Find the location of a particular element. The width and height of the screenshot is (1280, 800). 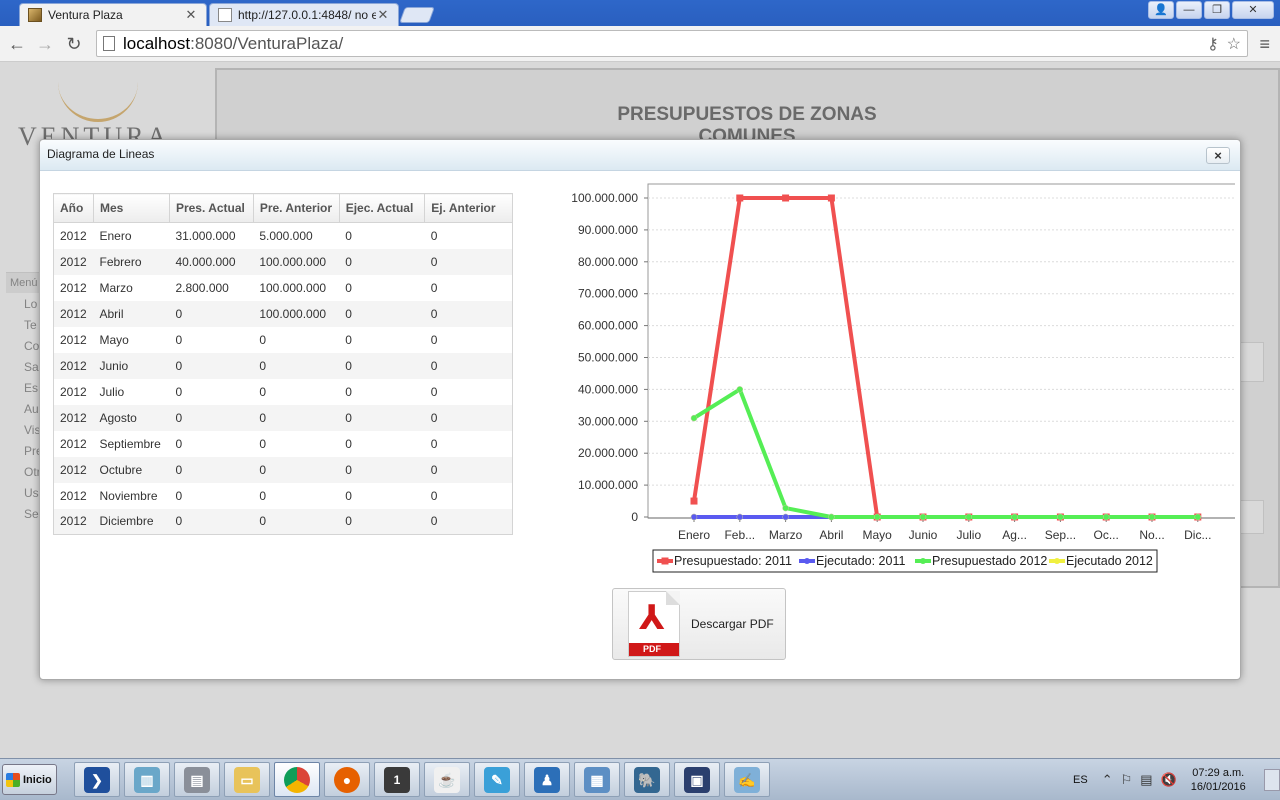

table-row: 2012 Enero 31.000.000 5.000.000 0 0 is located at coordinates (283, 236).